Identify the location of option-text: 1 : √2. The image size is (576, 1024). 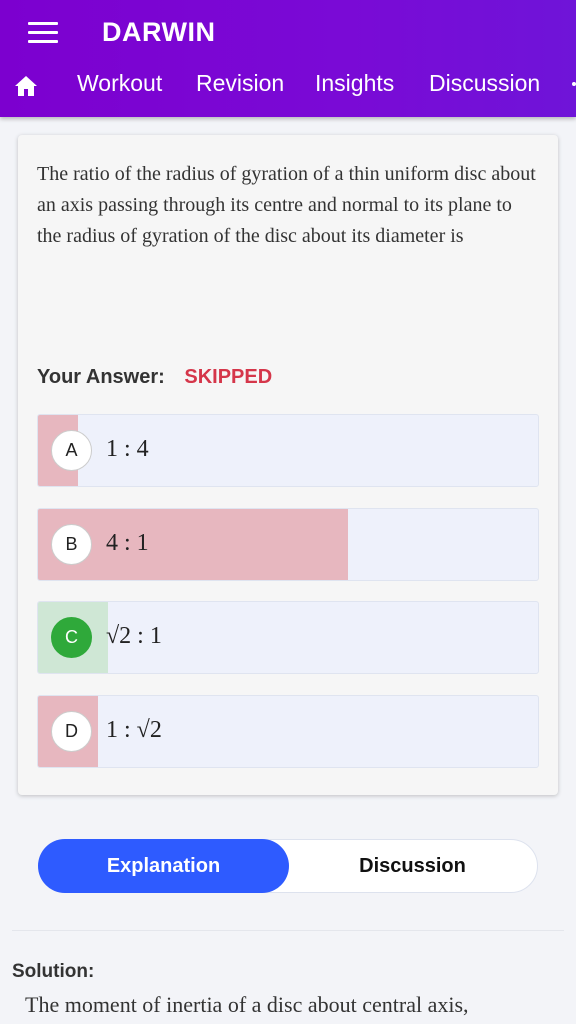
(134, 730).